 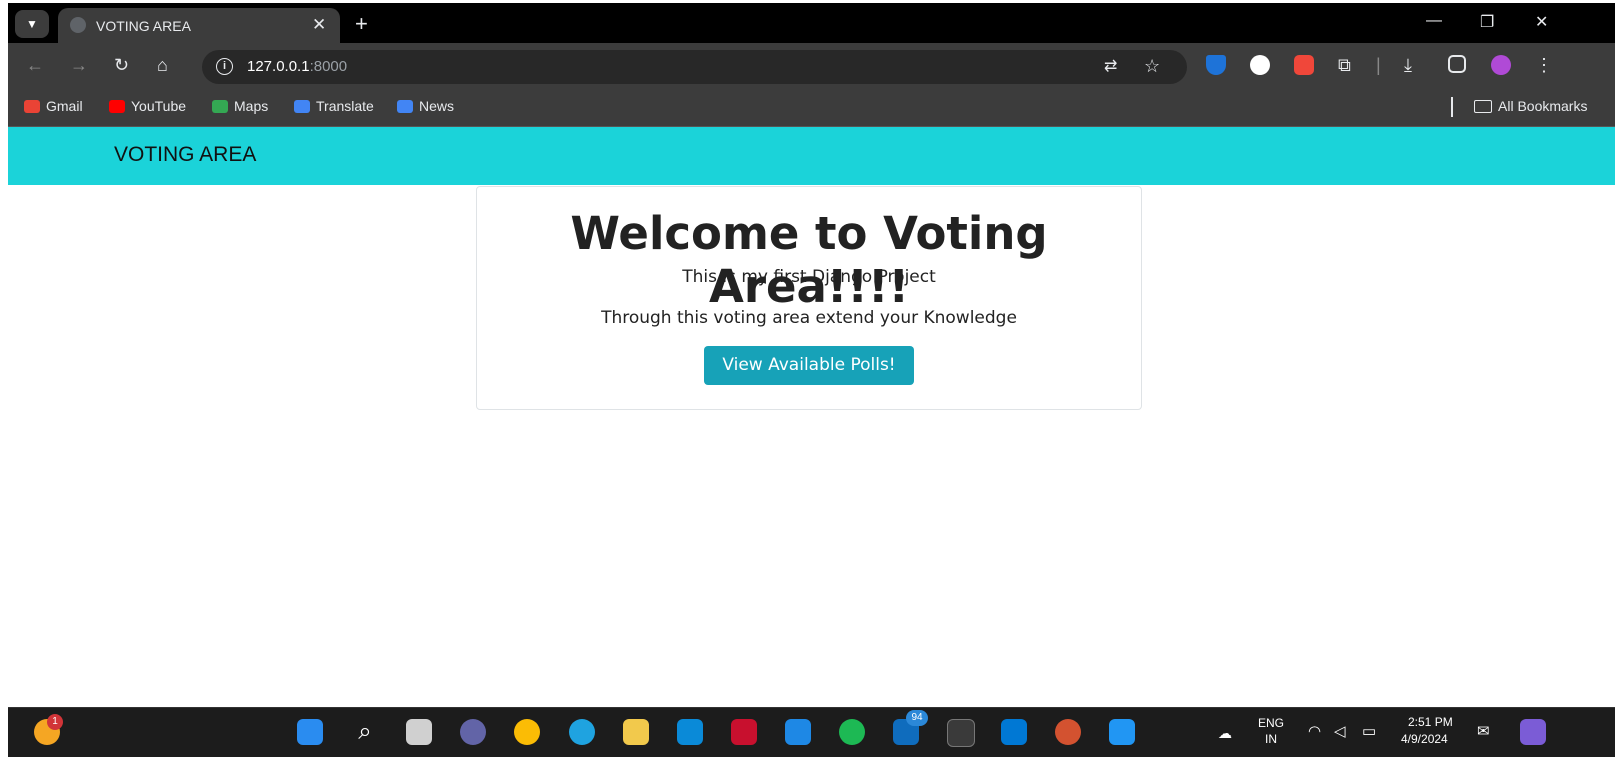 I want to click on forward-icon: →, so click(x=79, y=65).